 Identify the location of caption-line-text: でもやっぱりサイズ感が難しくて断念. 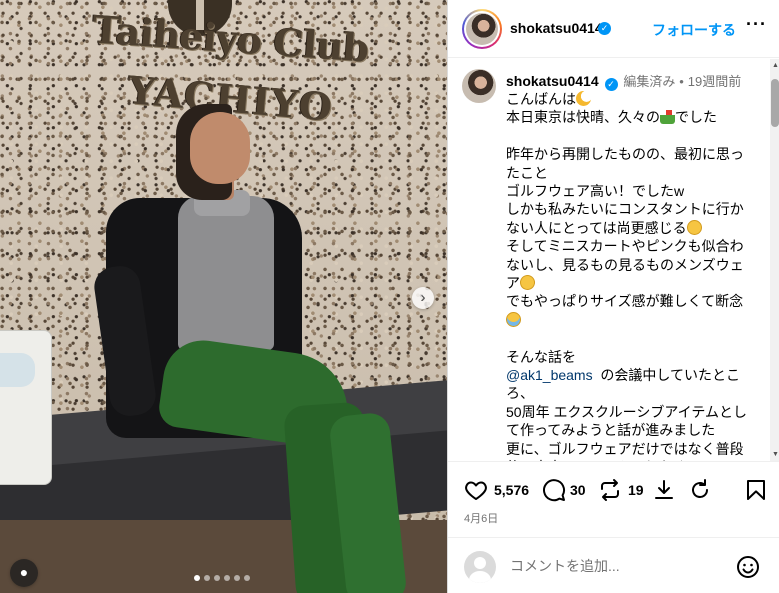
(625, 301).